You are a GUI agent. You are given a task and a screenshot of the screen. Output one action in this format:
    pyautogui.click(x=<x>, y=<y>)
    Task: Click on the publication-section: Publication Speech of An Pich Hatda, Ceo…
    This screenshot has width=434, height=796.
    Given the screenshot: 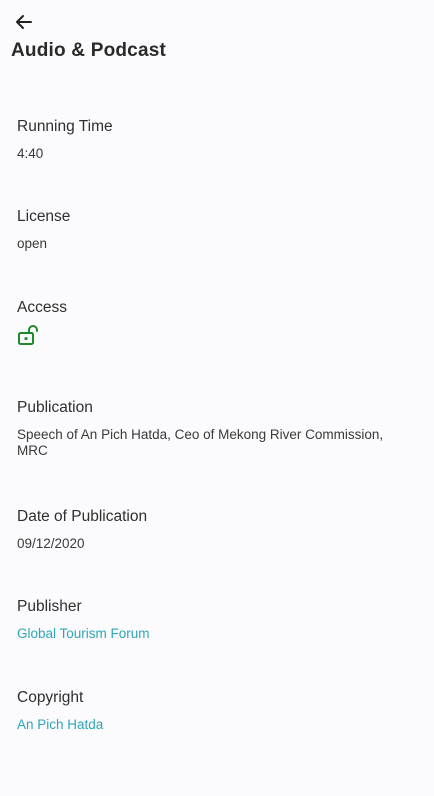 What is the action you would take?
    pyautogui.click(x=215, y=429)
    